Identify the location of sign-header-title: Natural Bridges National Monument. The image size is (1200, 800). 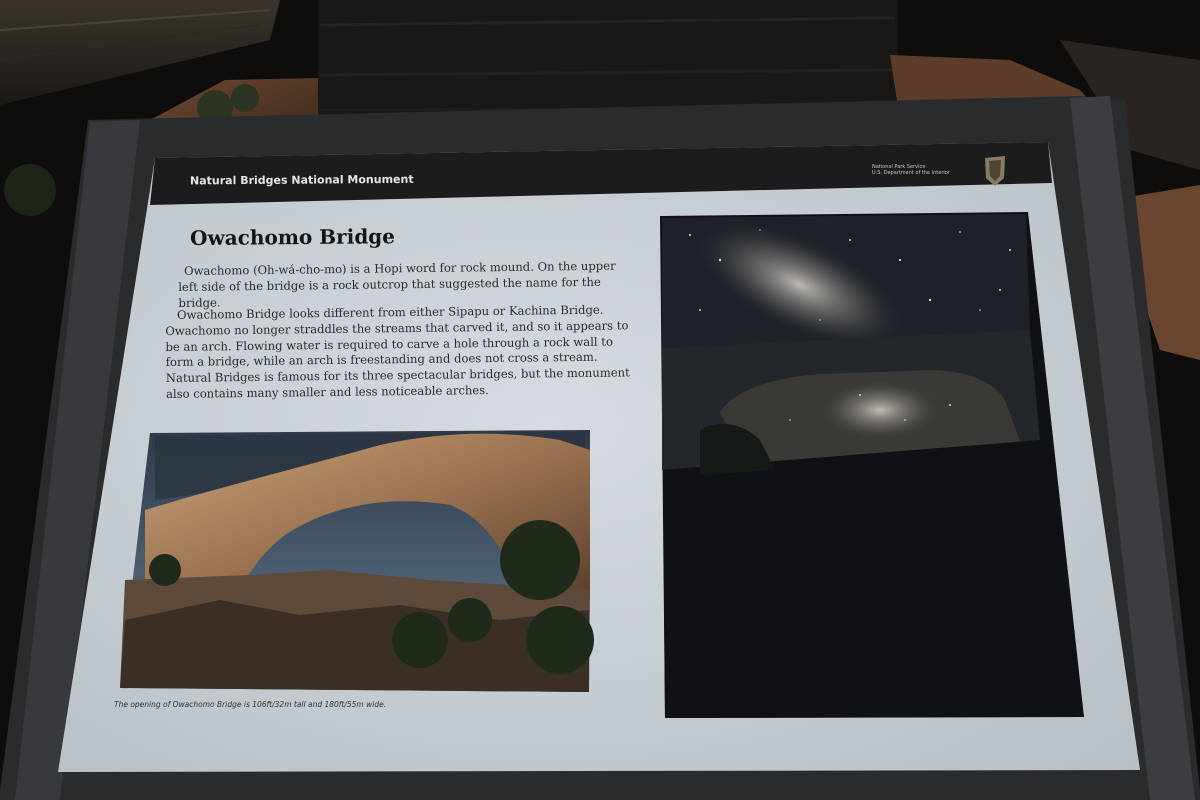
(301, 180).